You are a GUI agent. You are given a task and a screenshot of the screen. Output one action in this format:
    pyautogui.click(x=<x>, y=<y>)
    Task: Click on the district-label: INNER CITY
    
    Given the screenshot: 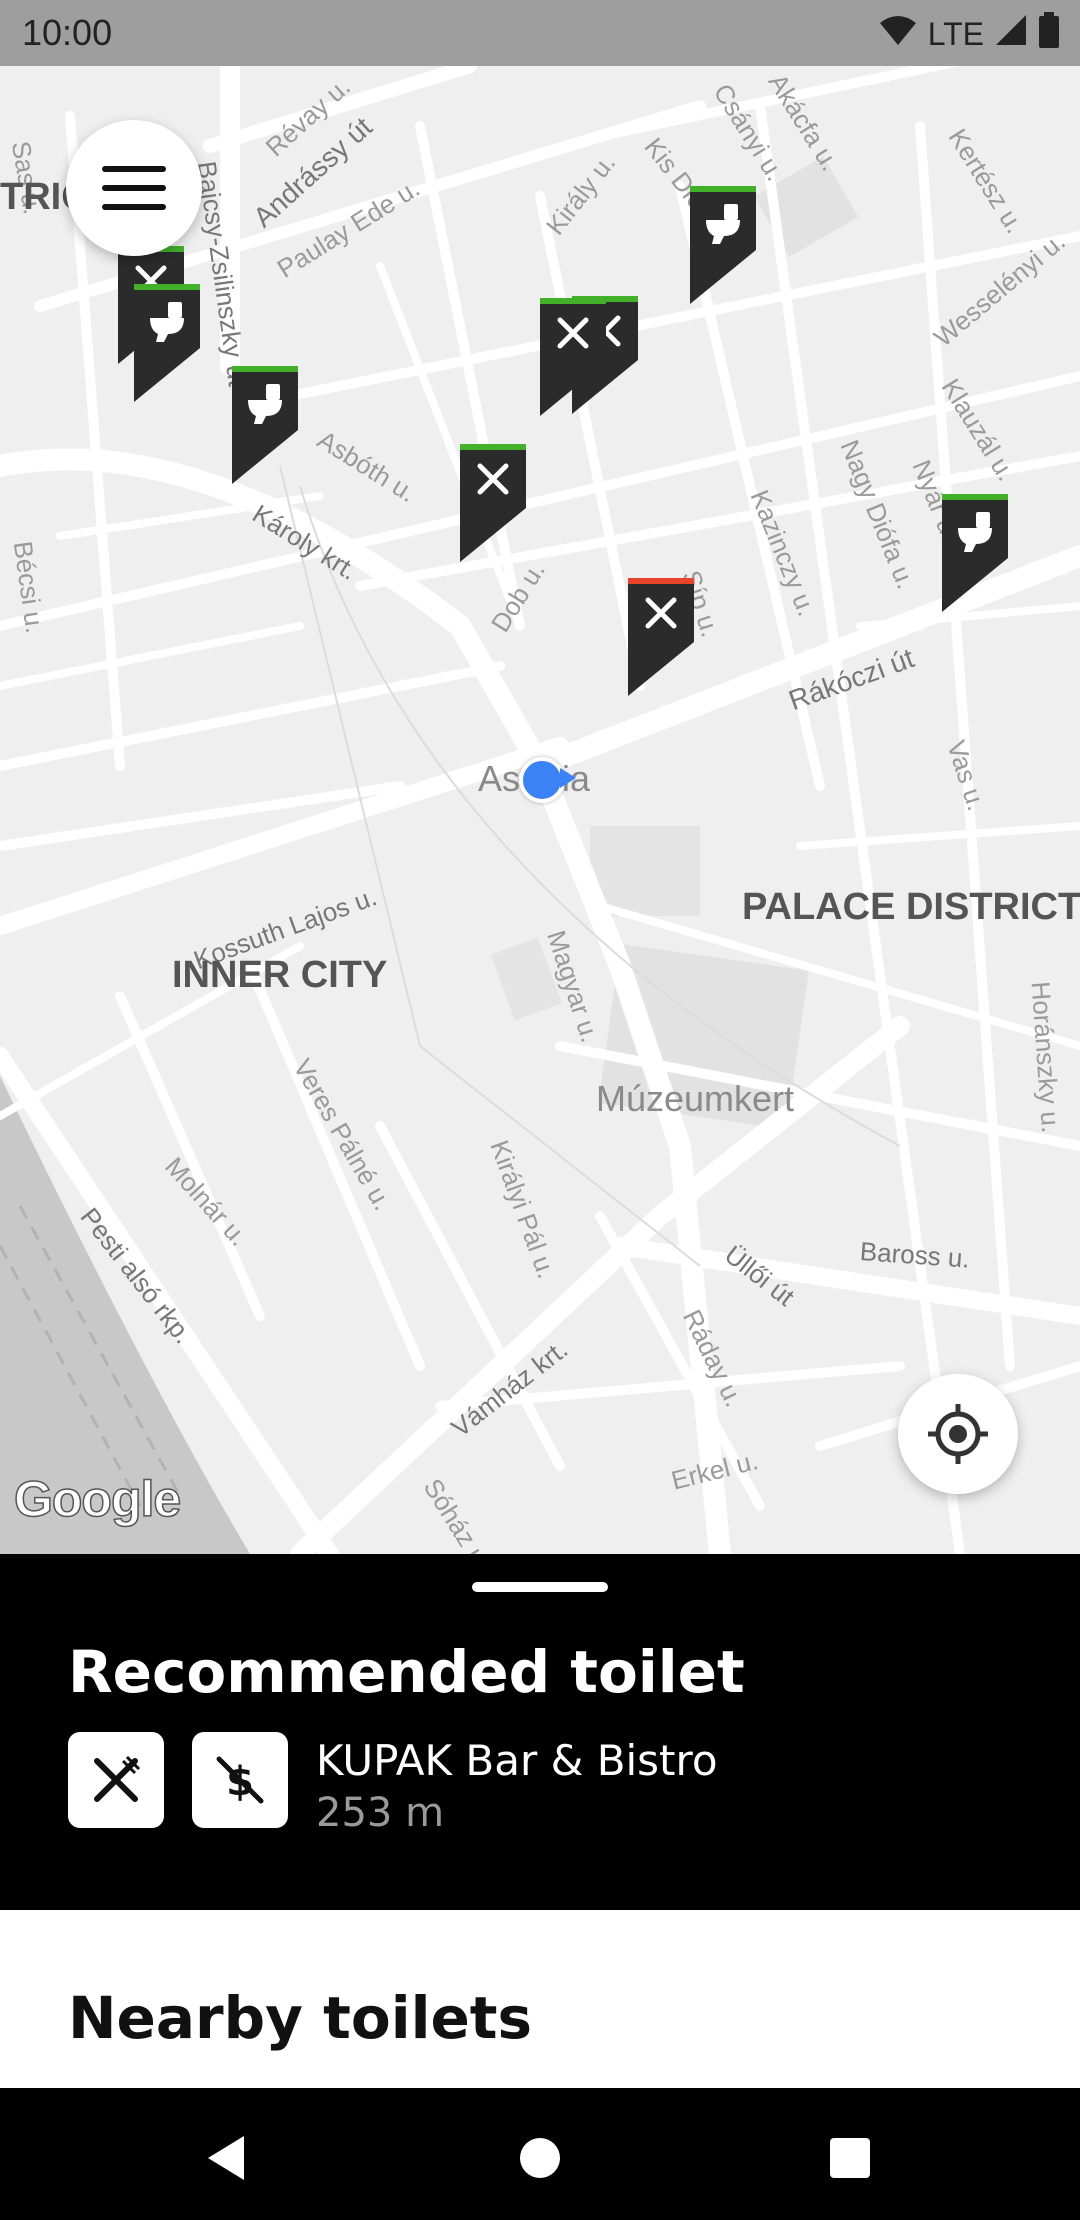 What is the action you would take?
    pyautogui.click(x=280, y=975)
    